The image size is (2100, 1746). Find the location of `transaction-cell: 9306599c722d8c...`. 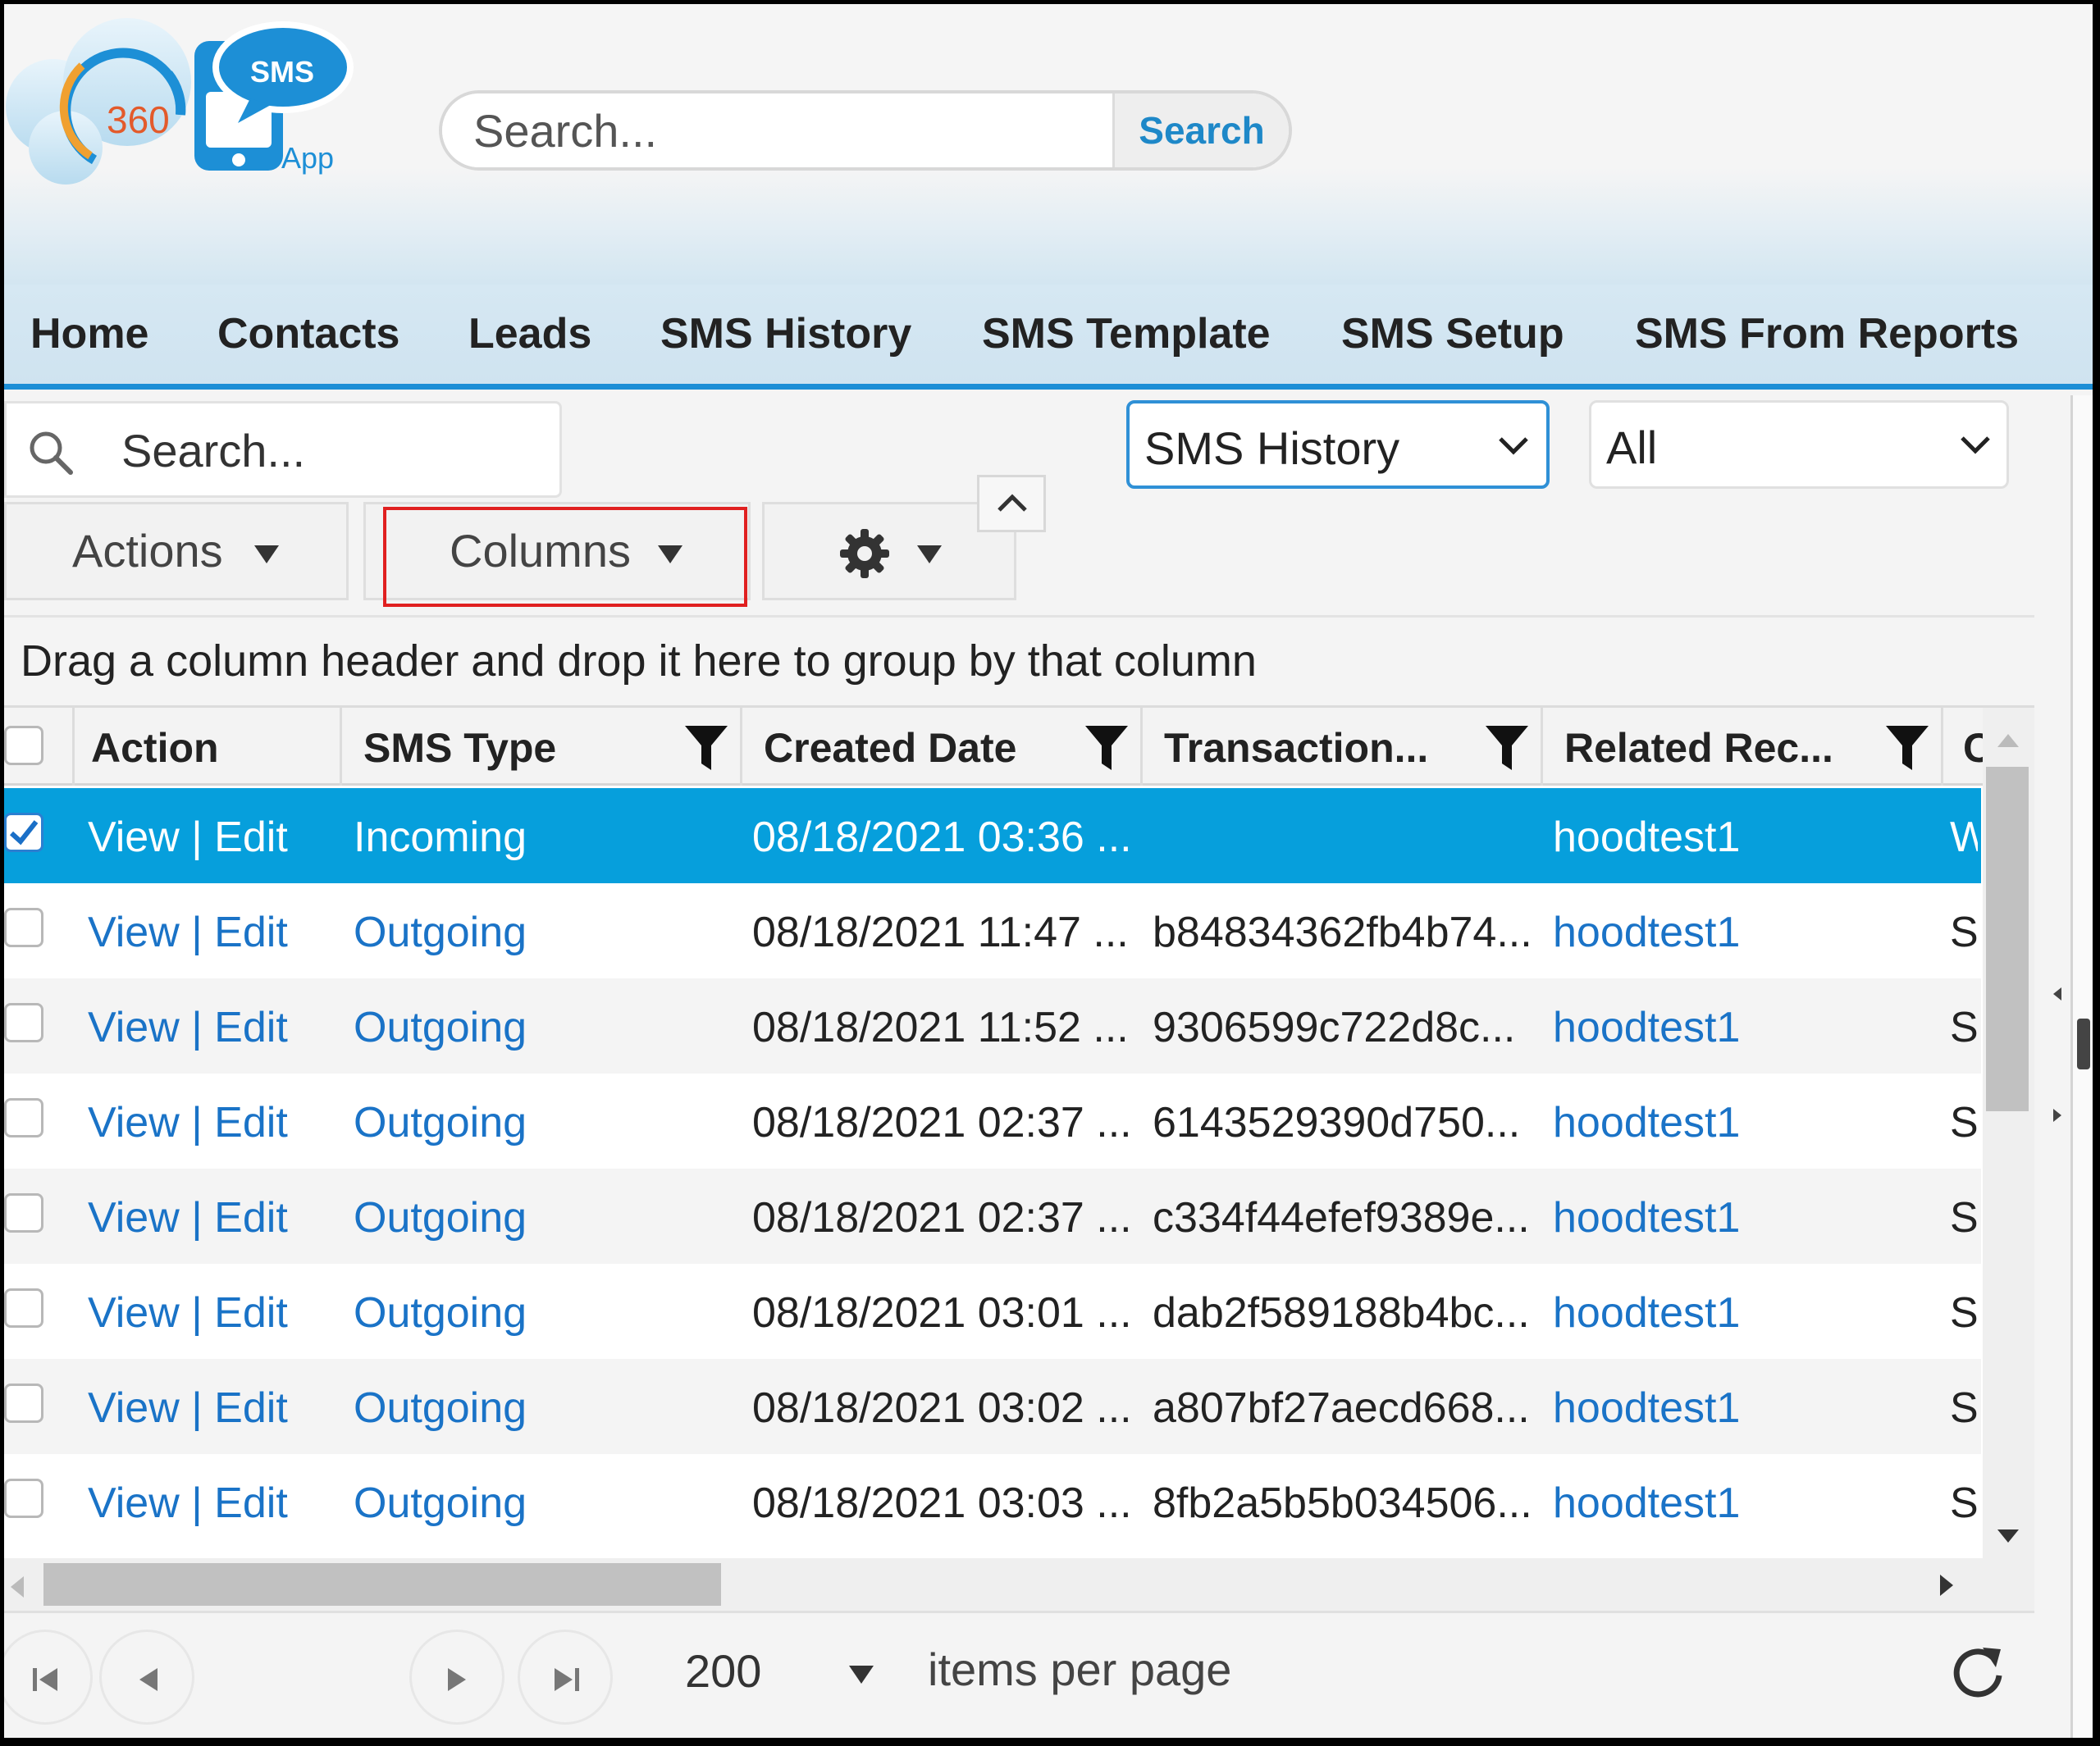

transaction-cell: 9306599c722d8c... is located at coordinates (1334, 1027).